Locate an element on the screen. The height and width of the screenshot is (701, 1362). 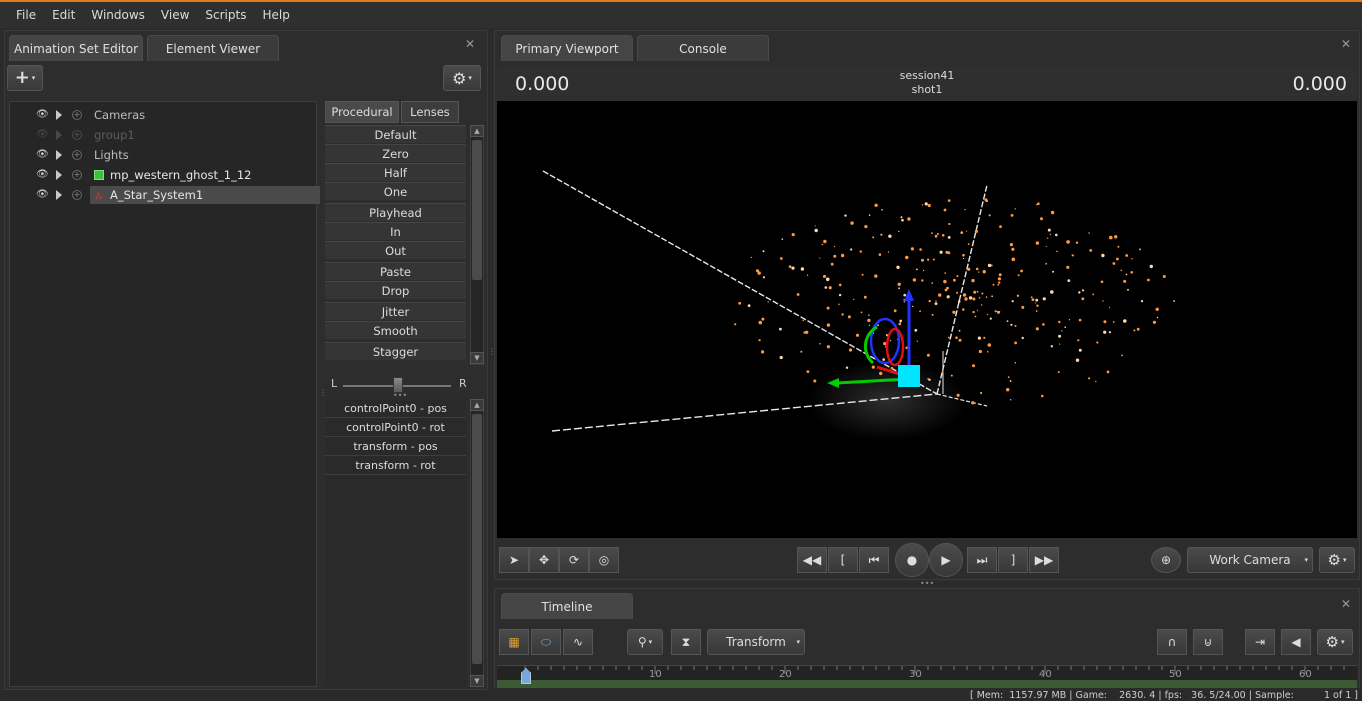
proc-drop-button: Drop is located at coordinates (395, 290).